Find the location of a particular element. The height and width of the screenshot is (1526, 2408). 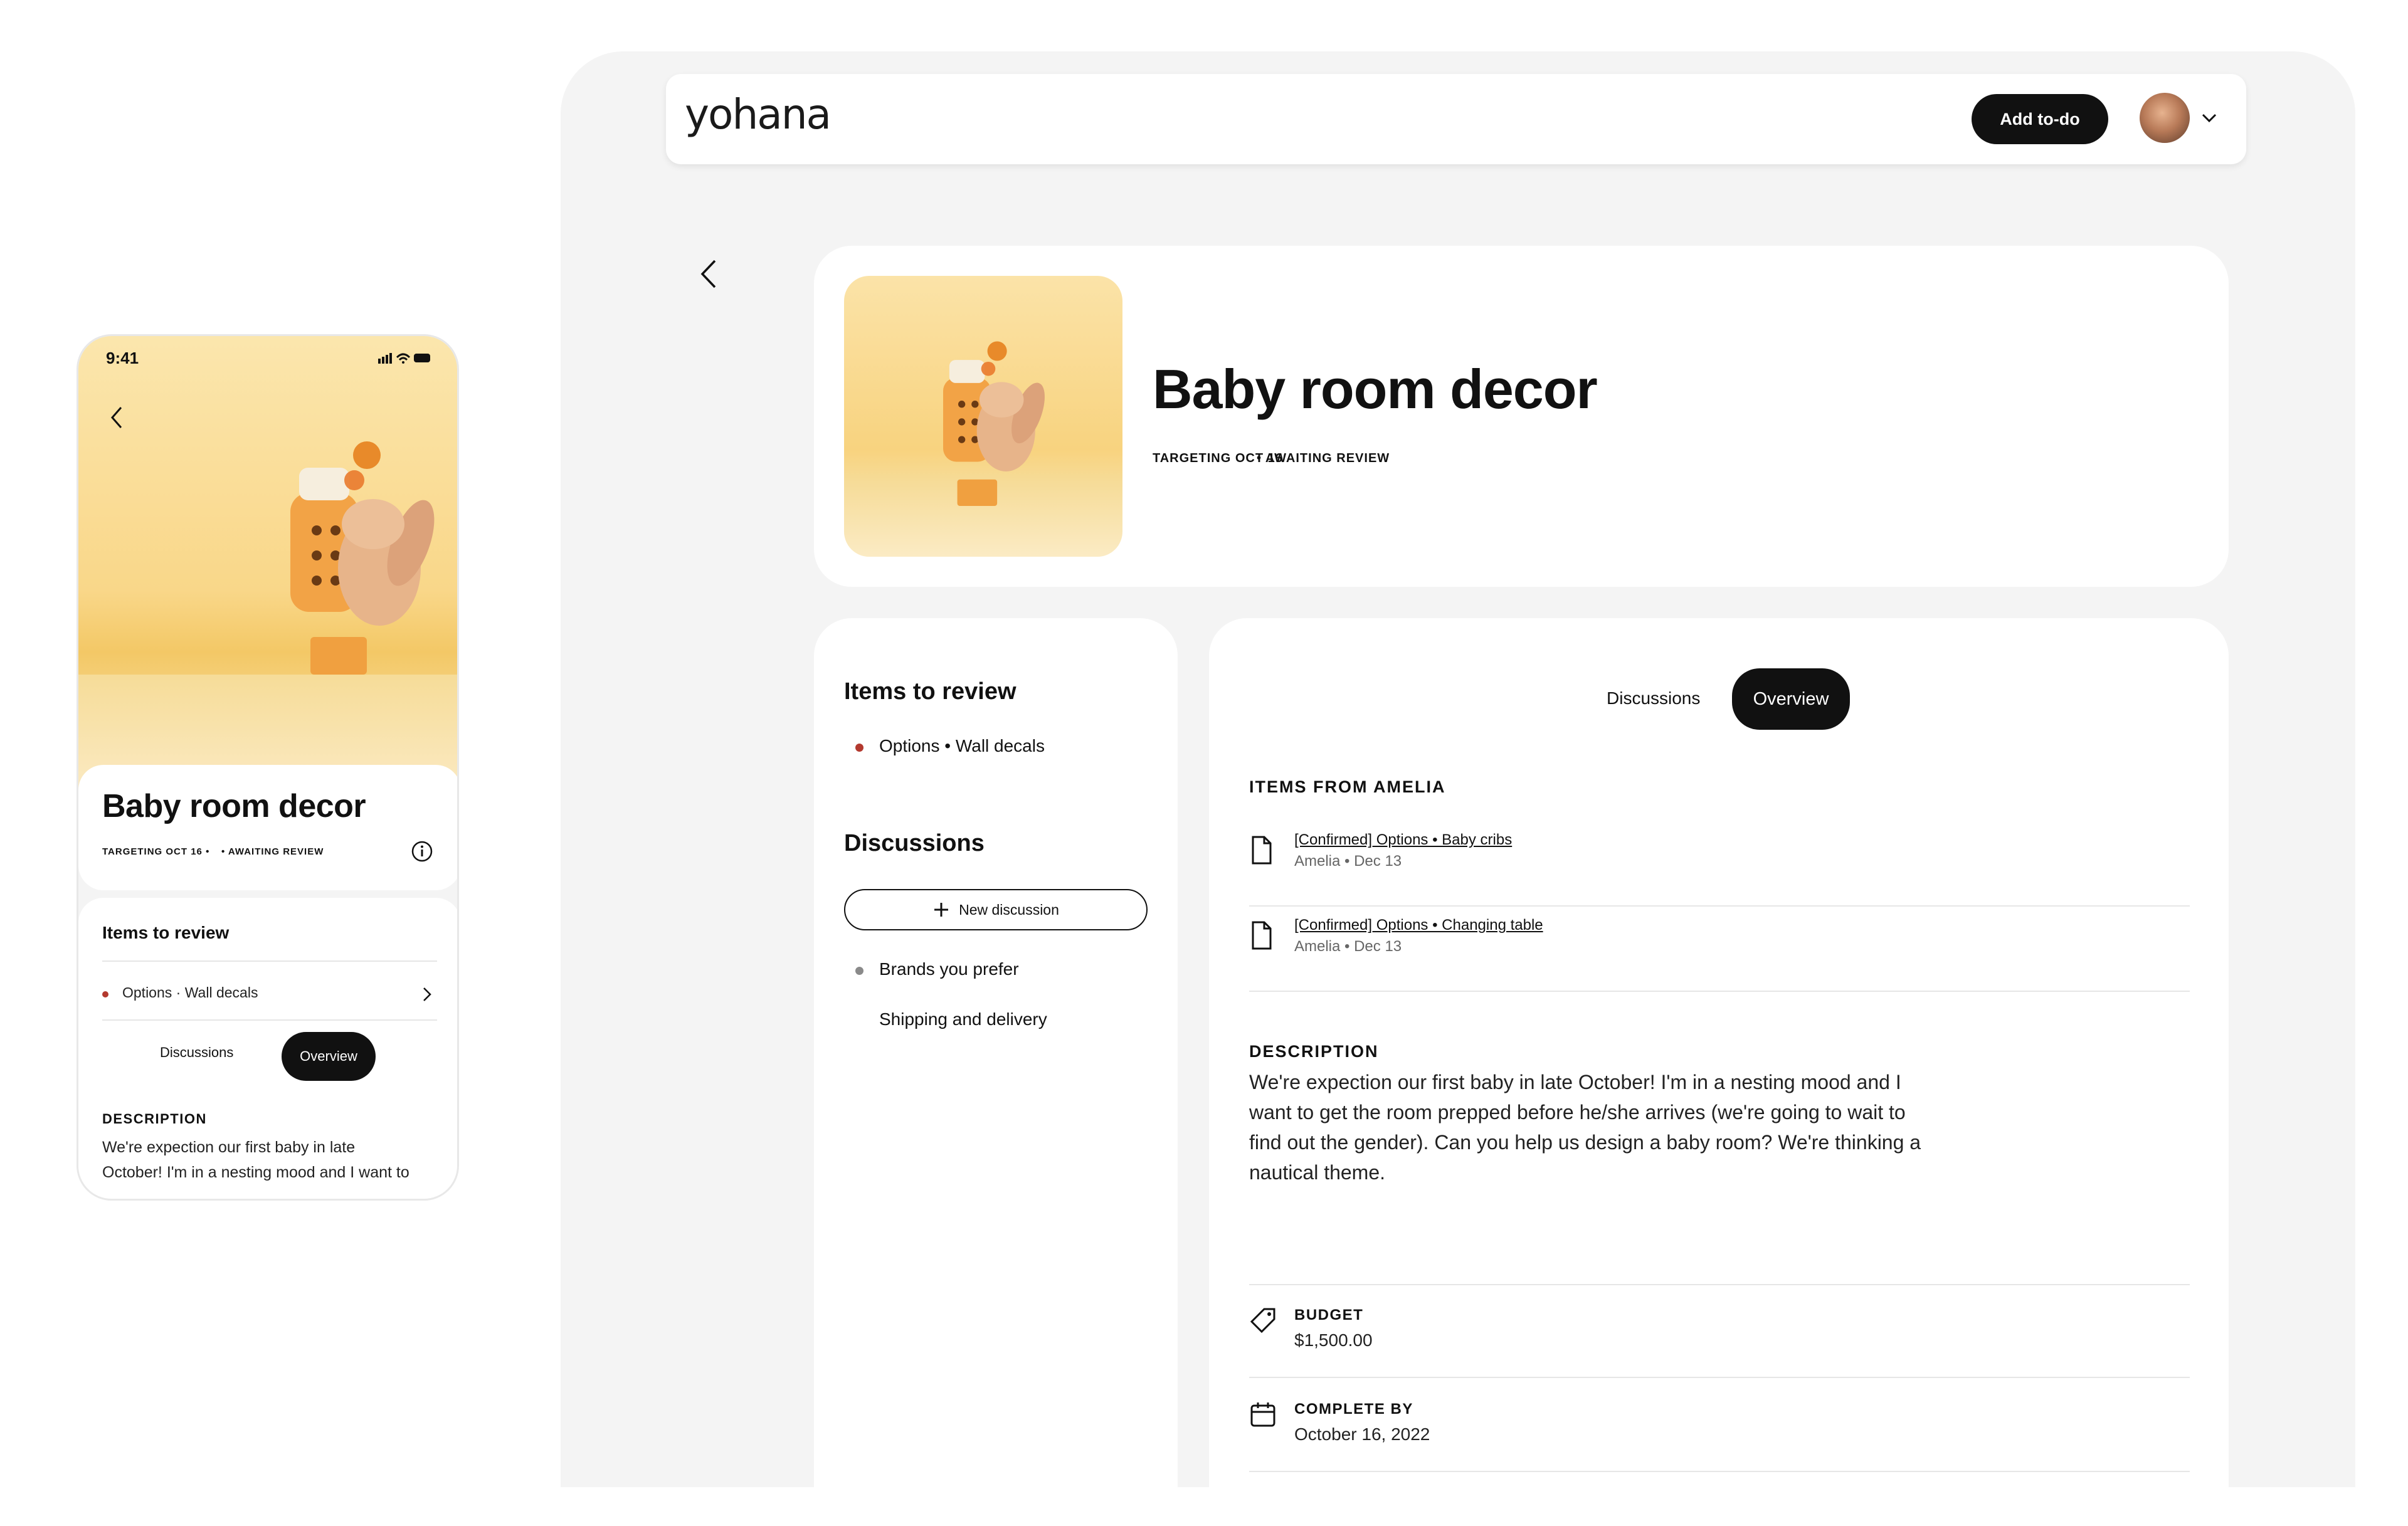

complete-by-label: COMPLETE BY is located at coordinates (1353, 1409).